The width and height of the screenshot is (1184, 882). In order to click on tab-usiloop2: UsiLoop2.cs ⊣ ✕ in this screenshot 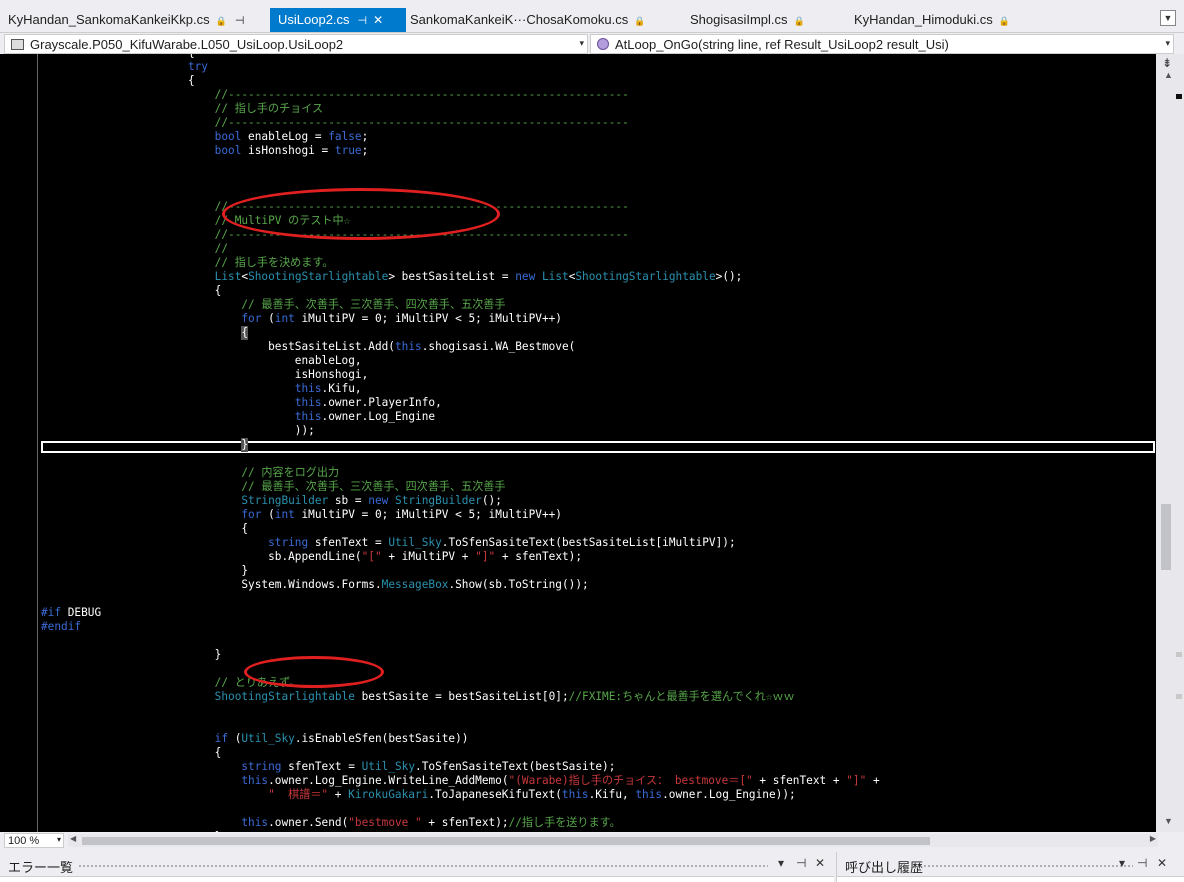, I will do `click(338, 20)`.